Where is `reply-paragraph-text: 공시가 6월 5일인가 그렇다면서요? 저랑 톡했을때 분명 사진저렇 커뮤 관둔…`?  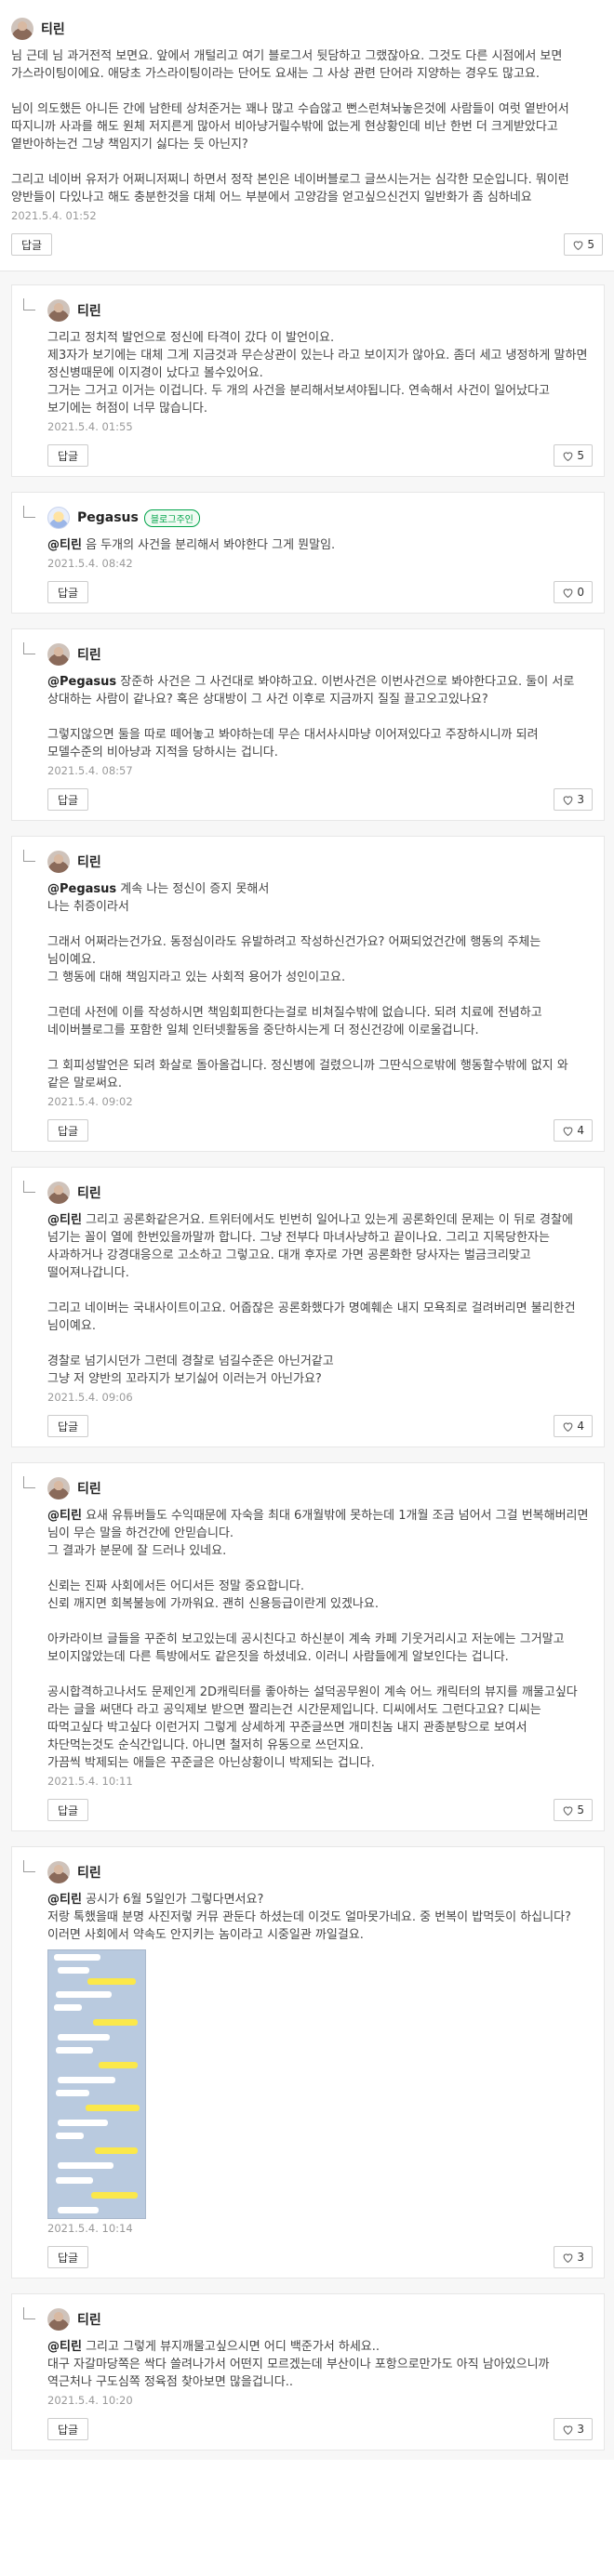 reply-paragraph-text: 공시가 6월 5일인가 그렇다면서요? 저랑 톡했을때 분명 사진저렇 커뮤 관둔… is located at coordinates (309, 1917).